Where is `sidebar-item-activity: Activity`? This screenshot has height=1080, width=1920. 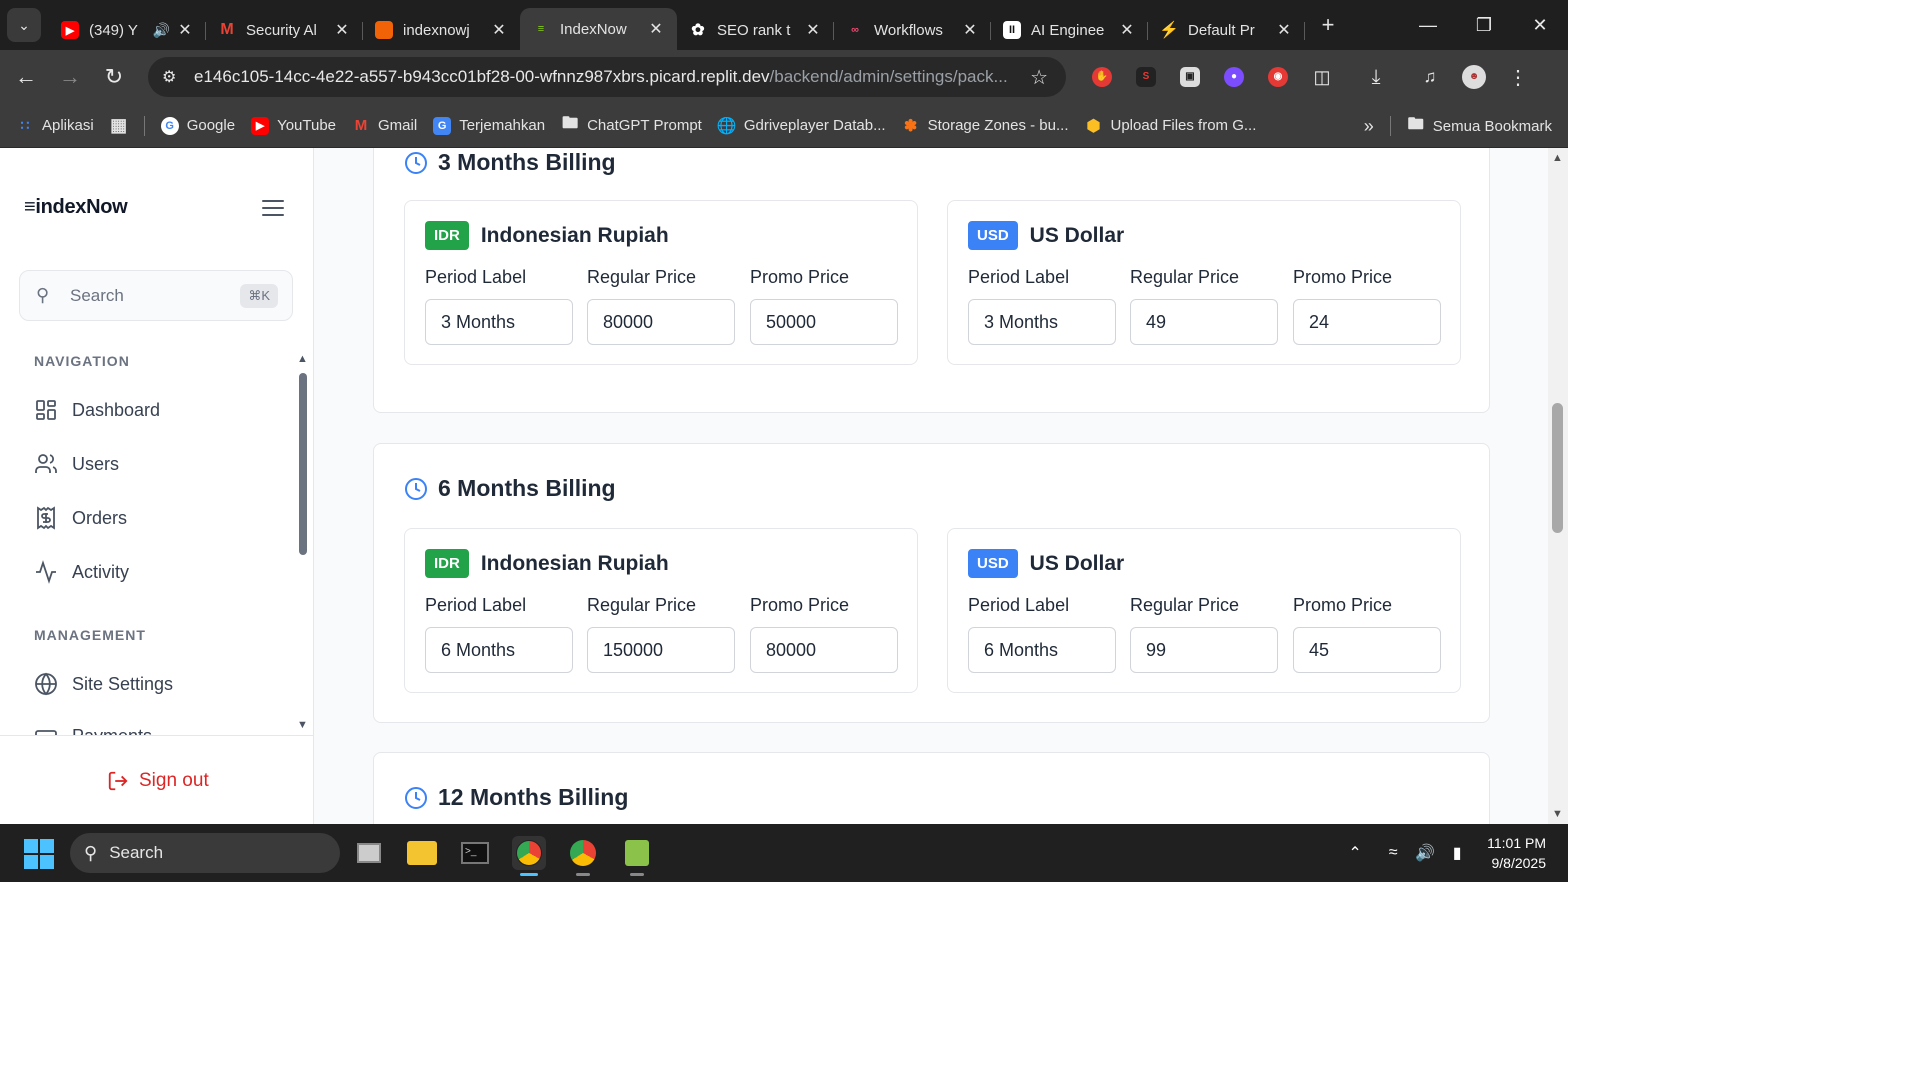
sidebar-item-activity: Activity is located at coordinates (81, 572).